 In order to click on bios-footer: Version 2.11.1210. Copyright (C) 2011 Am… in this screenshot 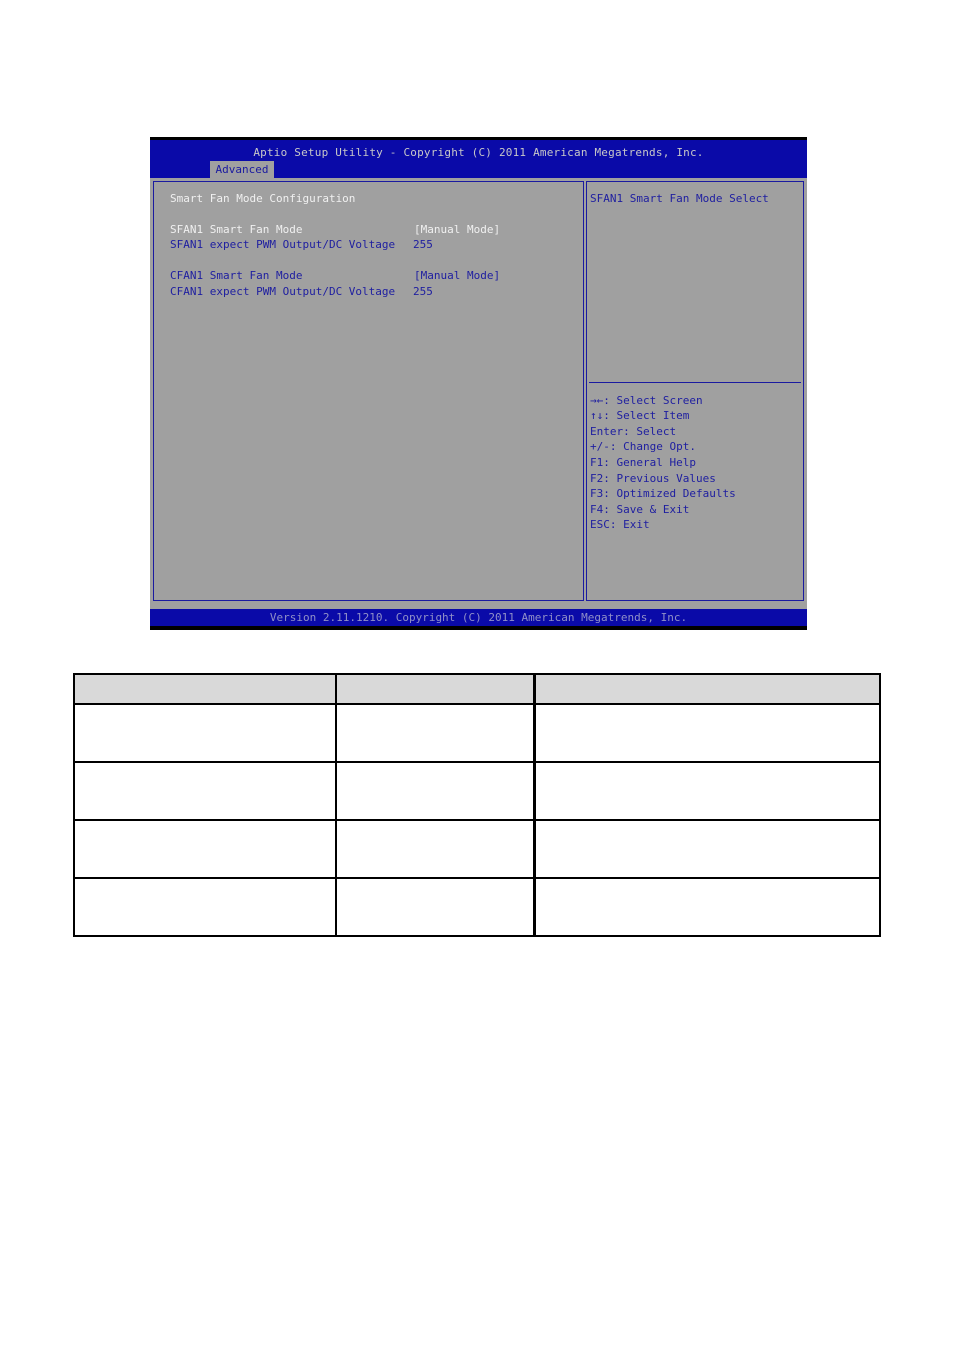, I will do `click(478, 617)`.